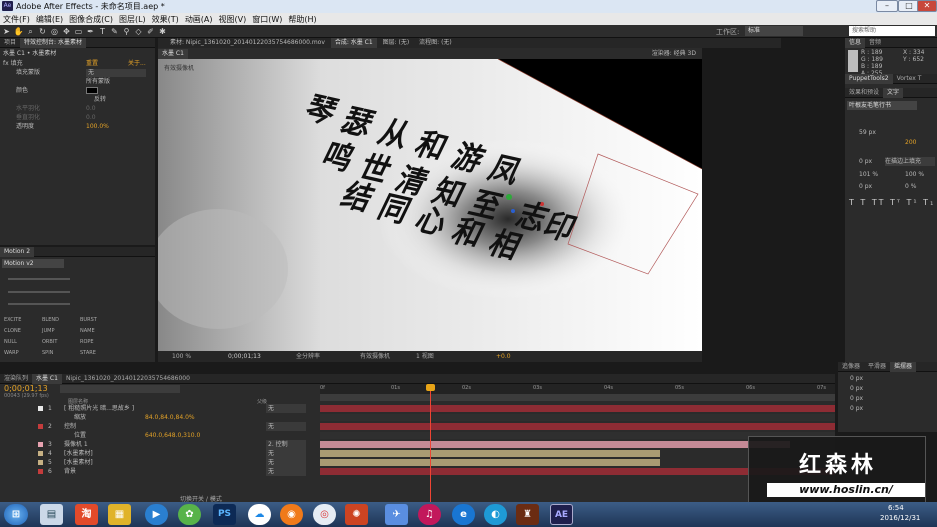 This screenshot has width=937, height=527. I want to click on motion-button: ROPE, so click(87, 342).